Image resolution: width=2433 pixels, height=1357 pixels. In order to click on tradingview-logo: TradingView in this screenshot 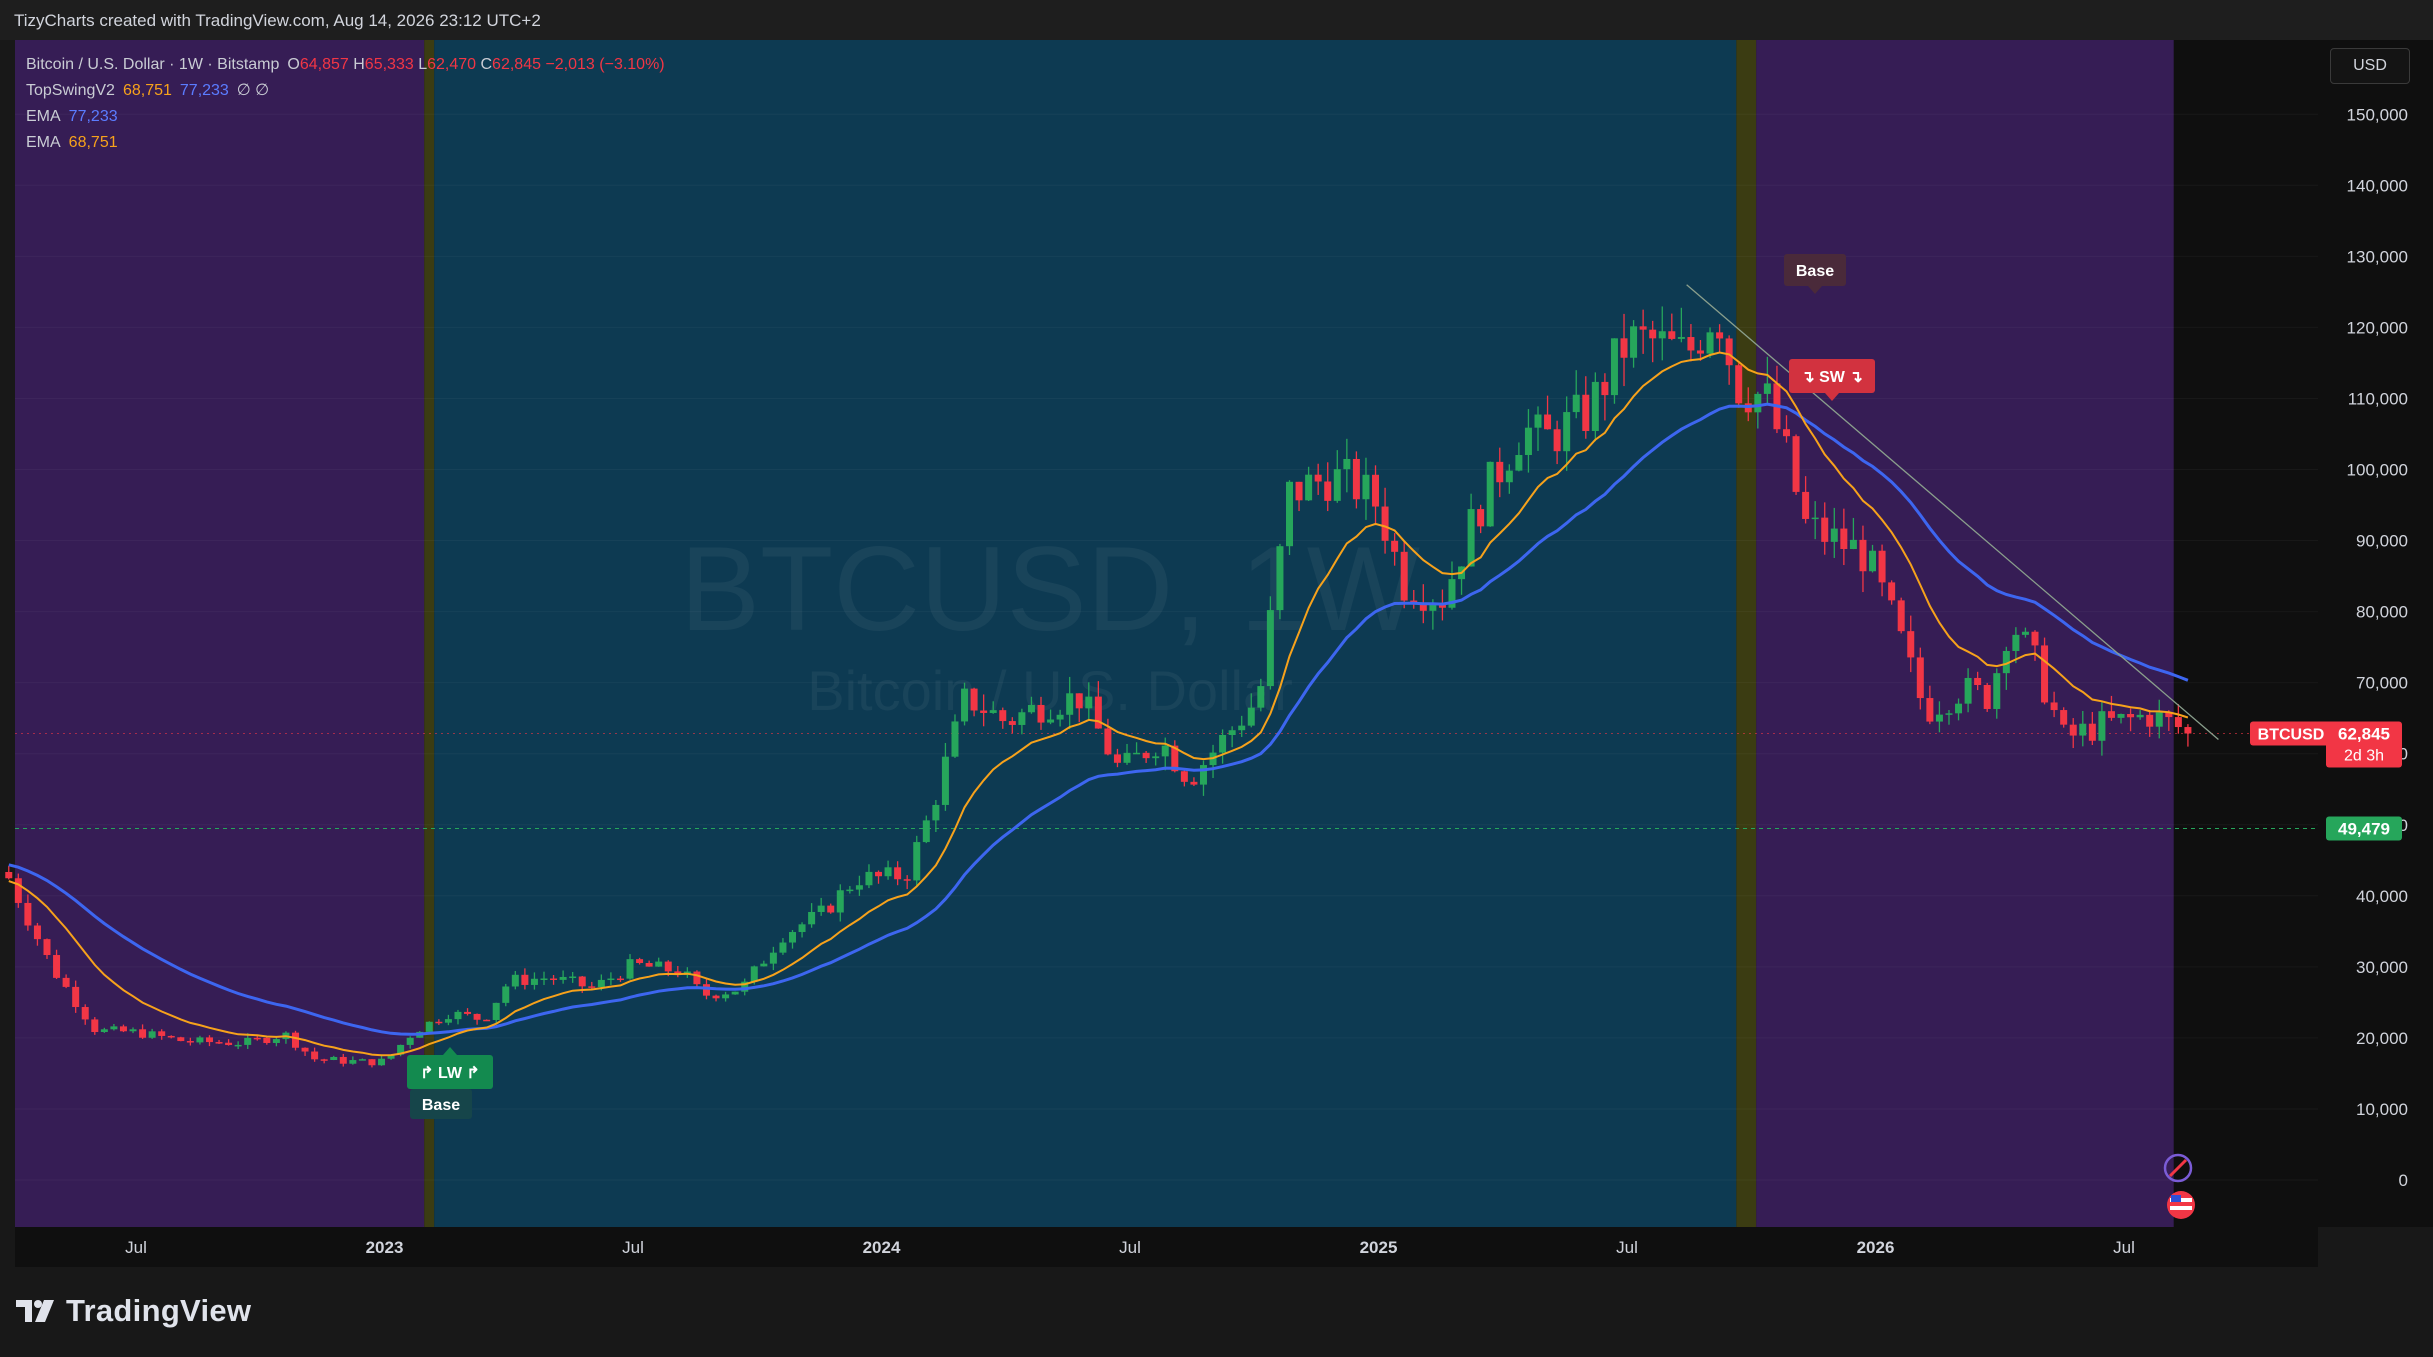, I will do `click(133, 1311)`.